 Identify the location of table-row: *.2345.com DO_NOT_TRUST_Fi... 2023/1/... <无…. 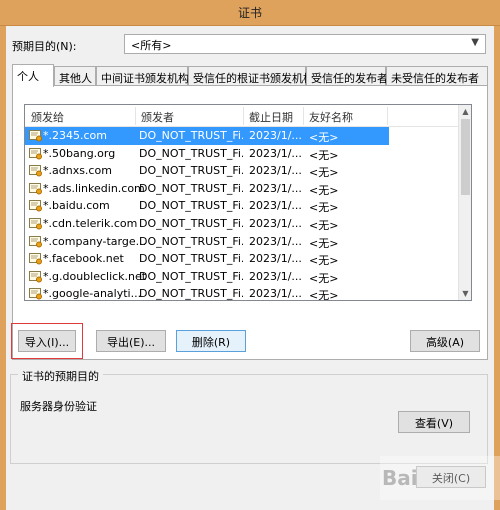
(207, 136).